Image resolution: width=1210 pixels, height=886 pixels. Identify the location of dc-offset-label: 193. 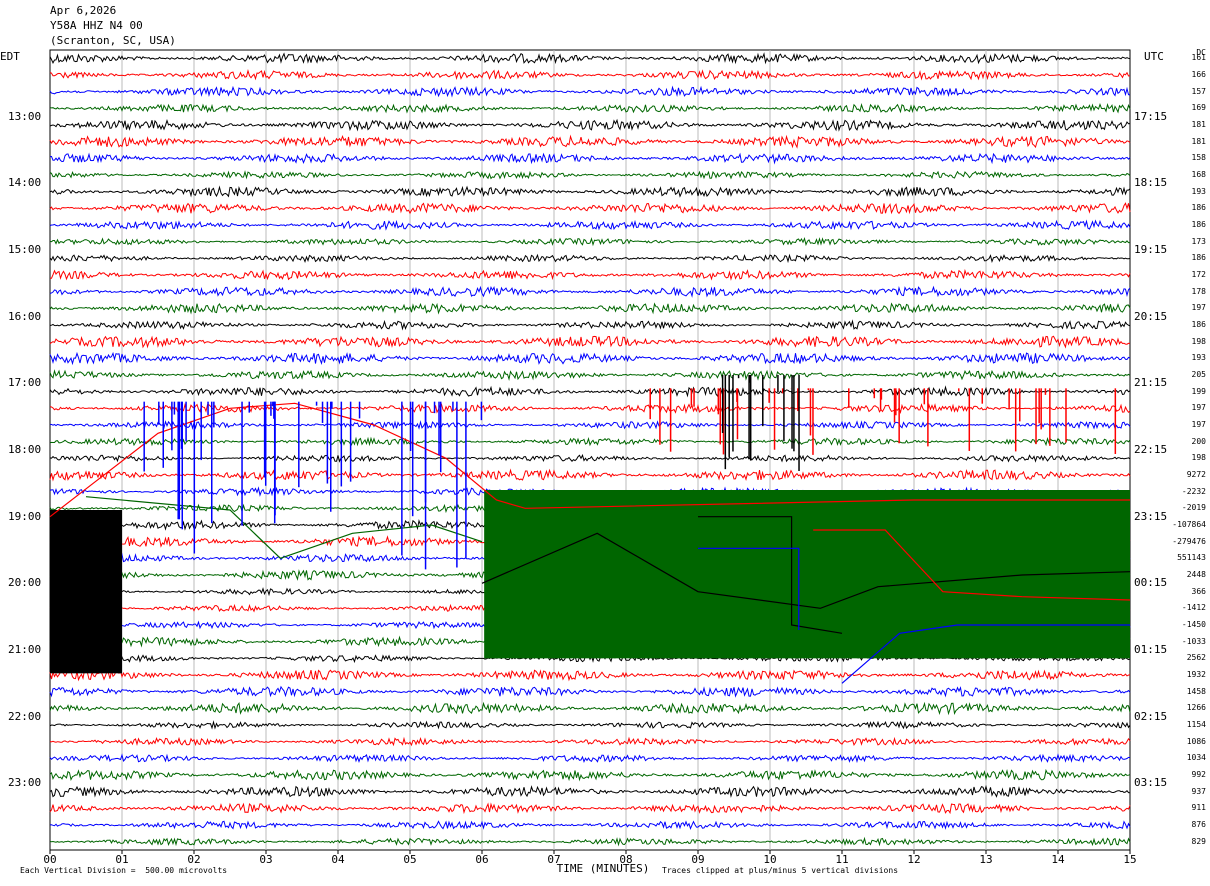
(1198, 191).